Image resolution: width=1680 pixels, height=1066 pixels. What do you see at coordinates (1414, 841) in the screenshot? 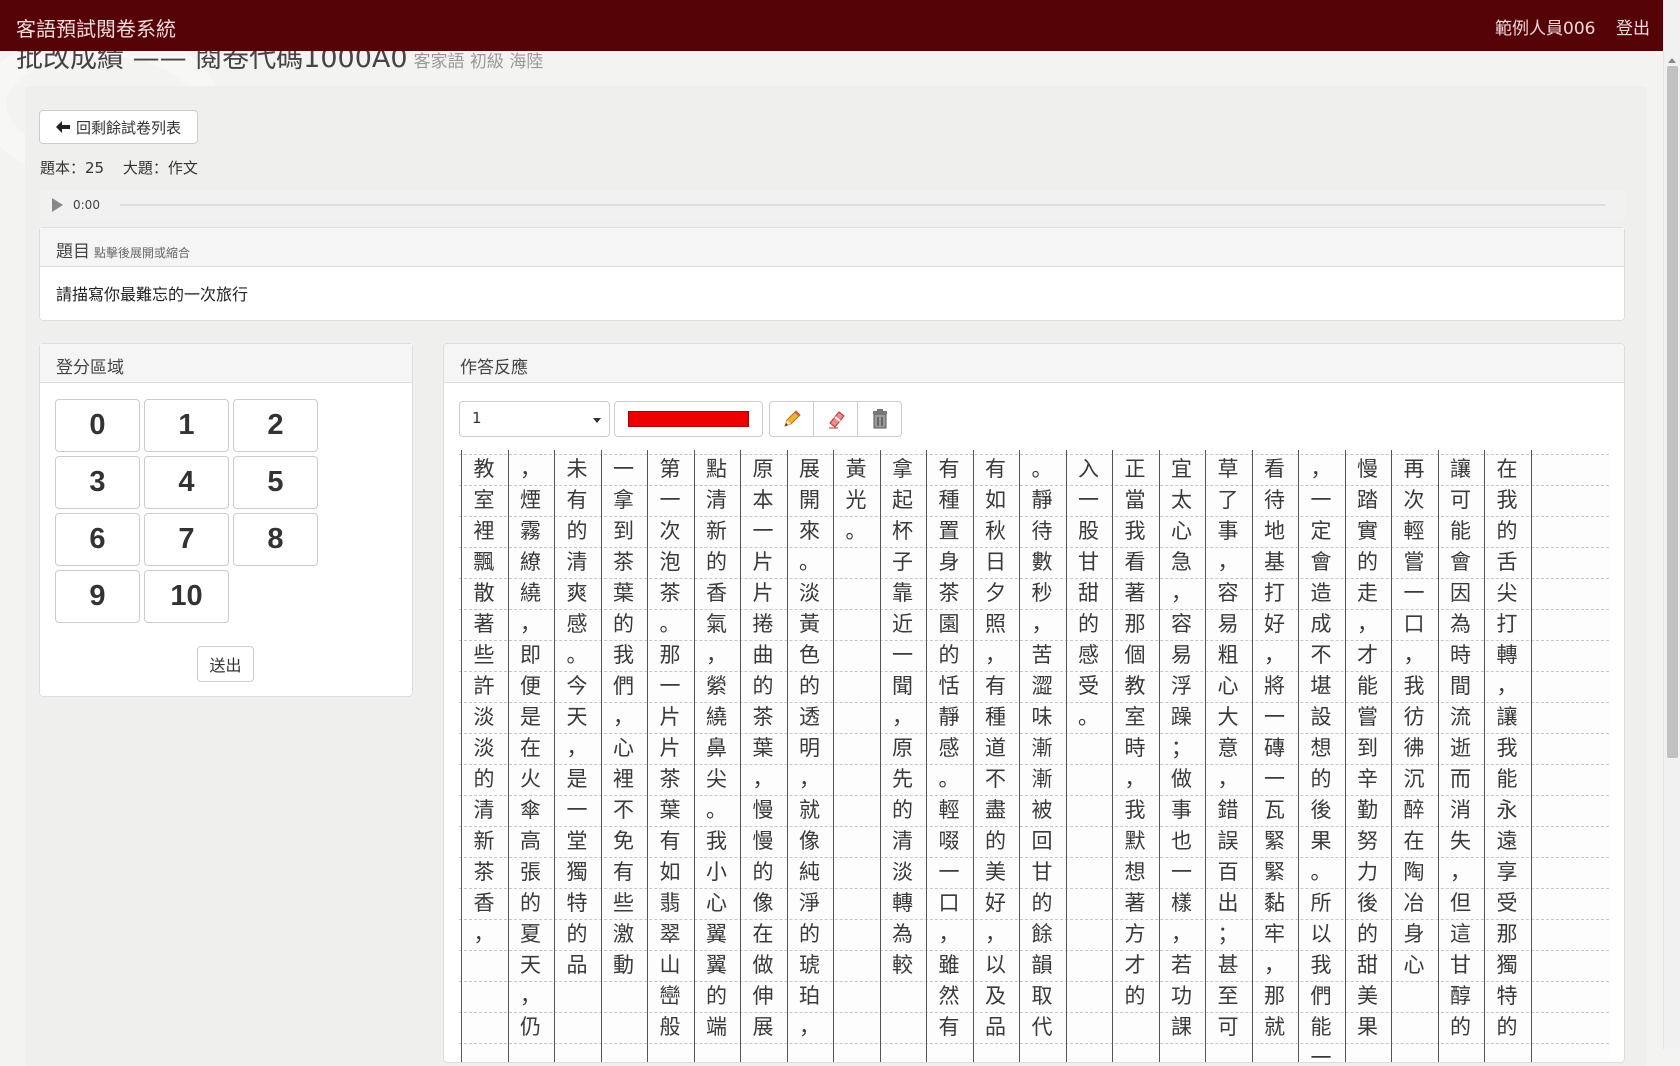
I see `handwritten-char: 在` at bounding box center [1414, 841].